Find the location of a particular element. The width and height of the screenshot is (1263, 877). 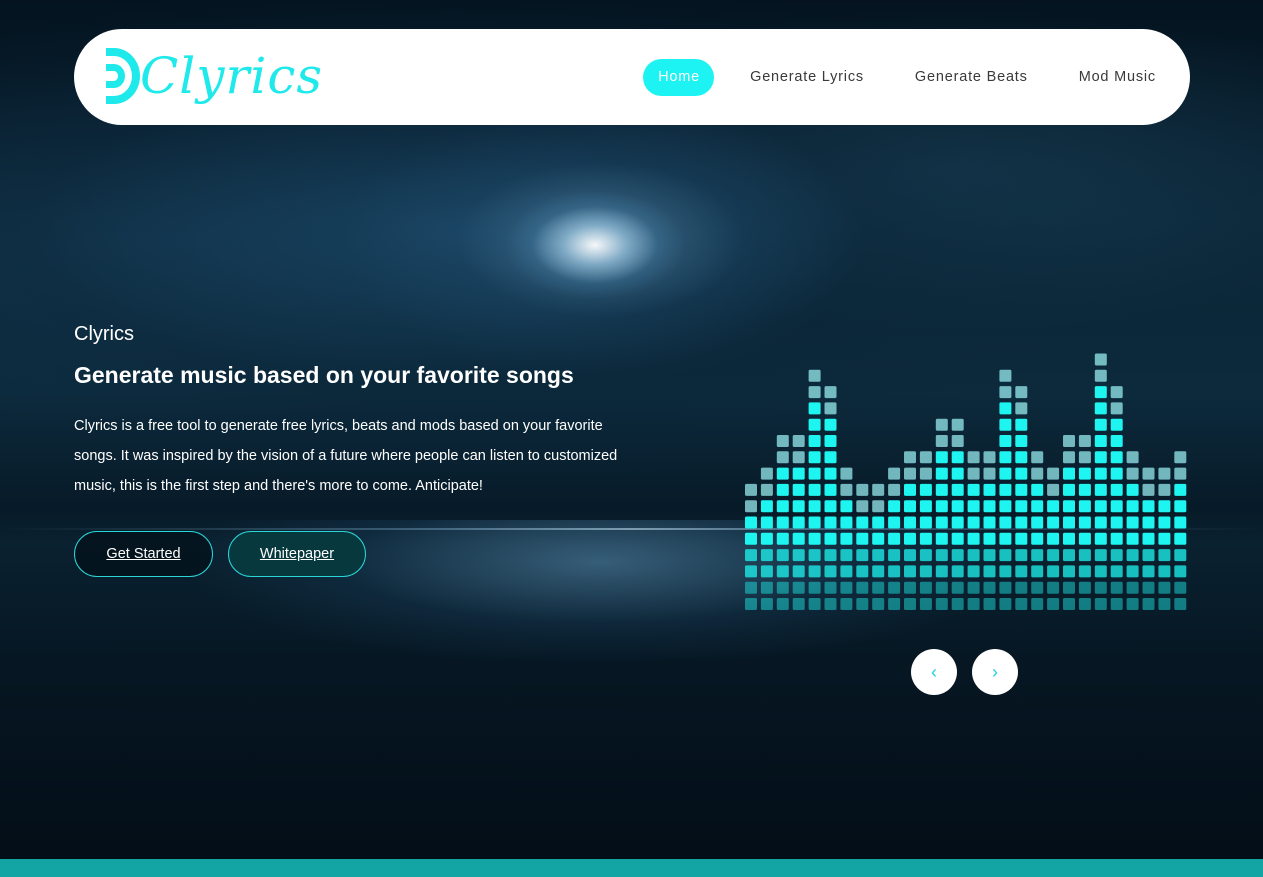

footer-strip is located at coordinates (631, 868).